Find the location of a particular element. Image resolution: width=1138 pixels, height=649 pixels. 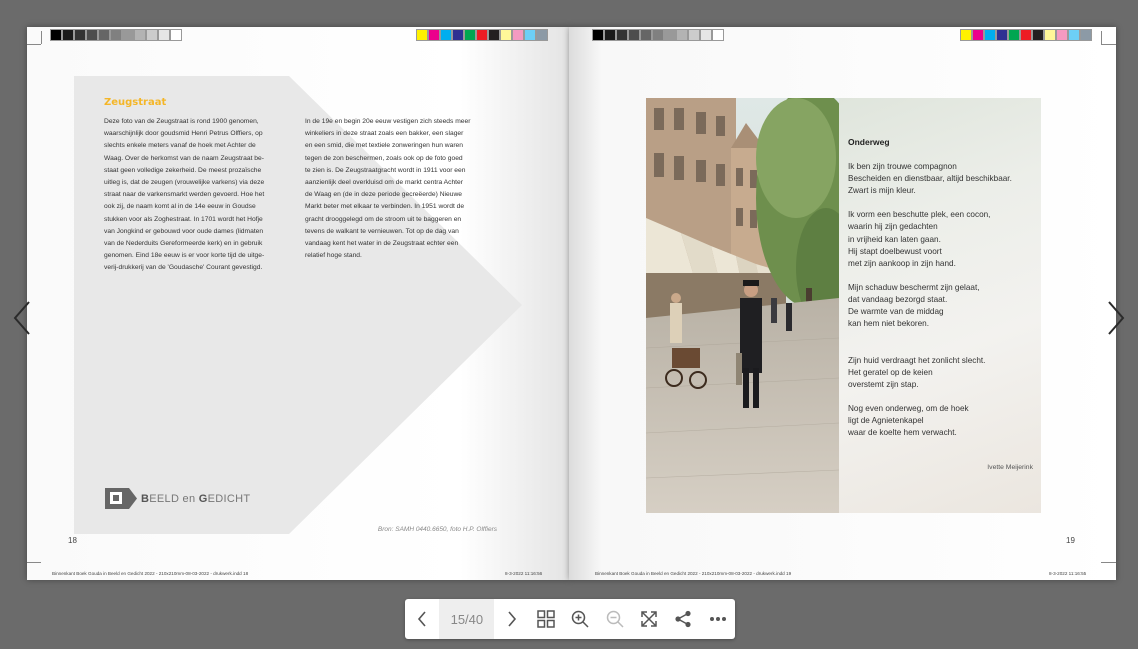

thumbnails-icon is located at coordinates (546, 619).